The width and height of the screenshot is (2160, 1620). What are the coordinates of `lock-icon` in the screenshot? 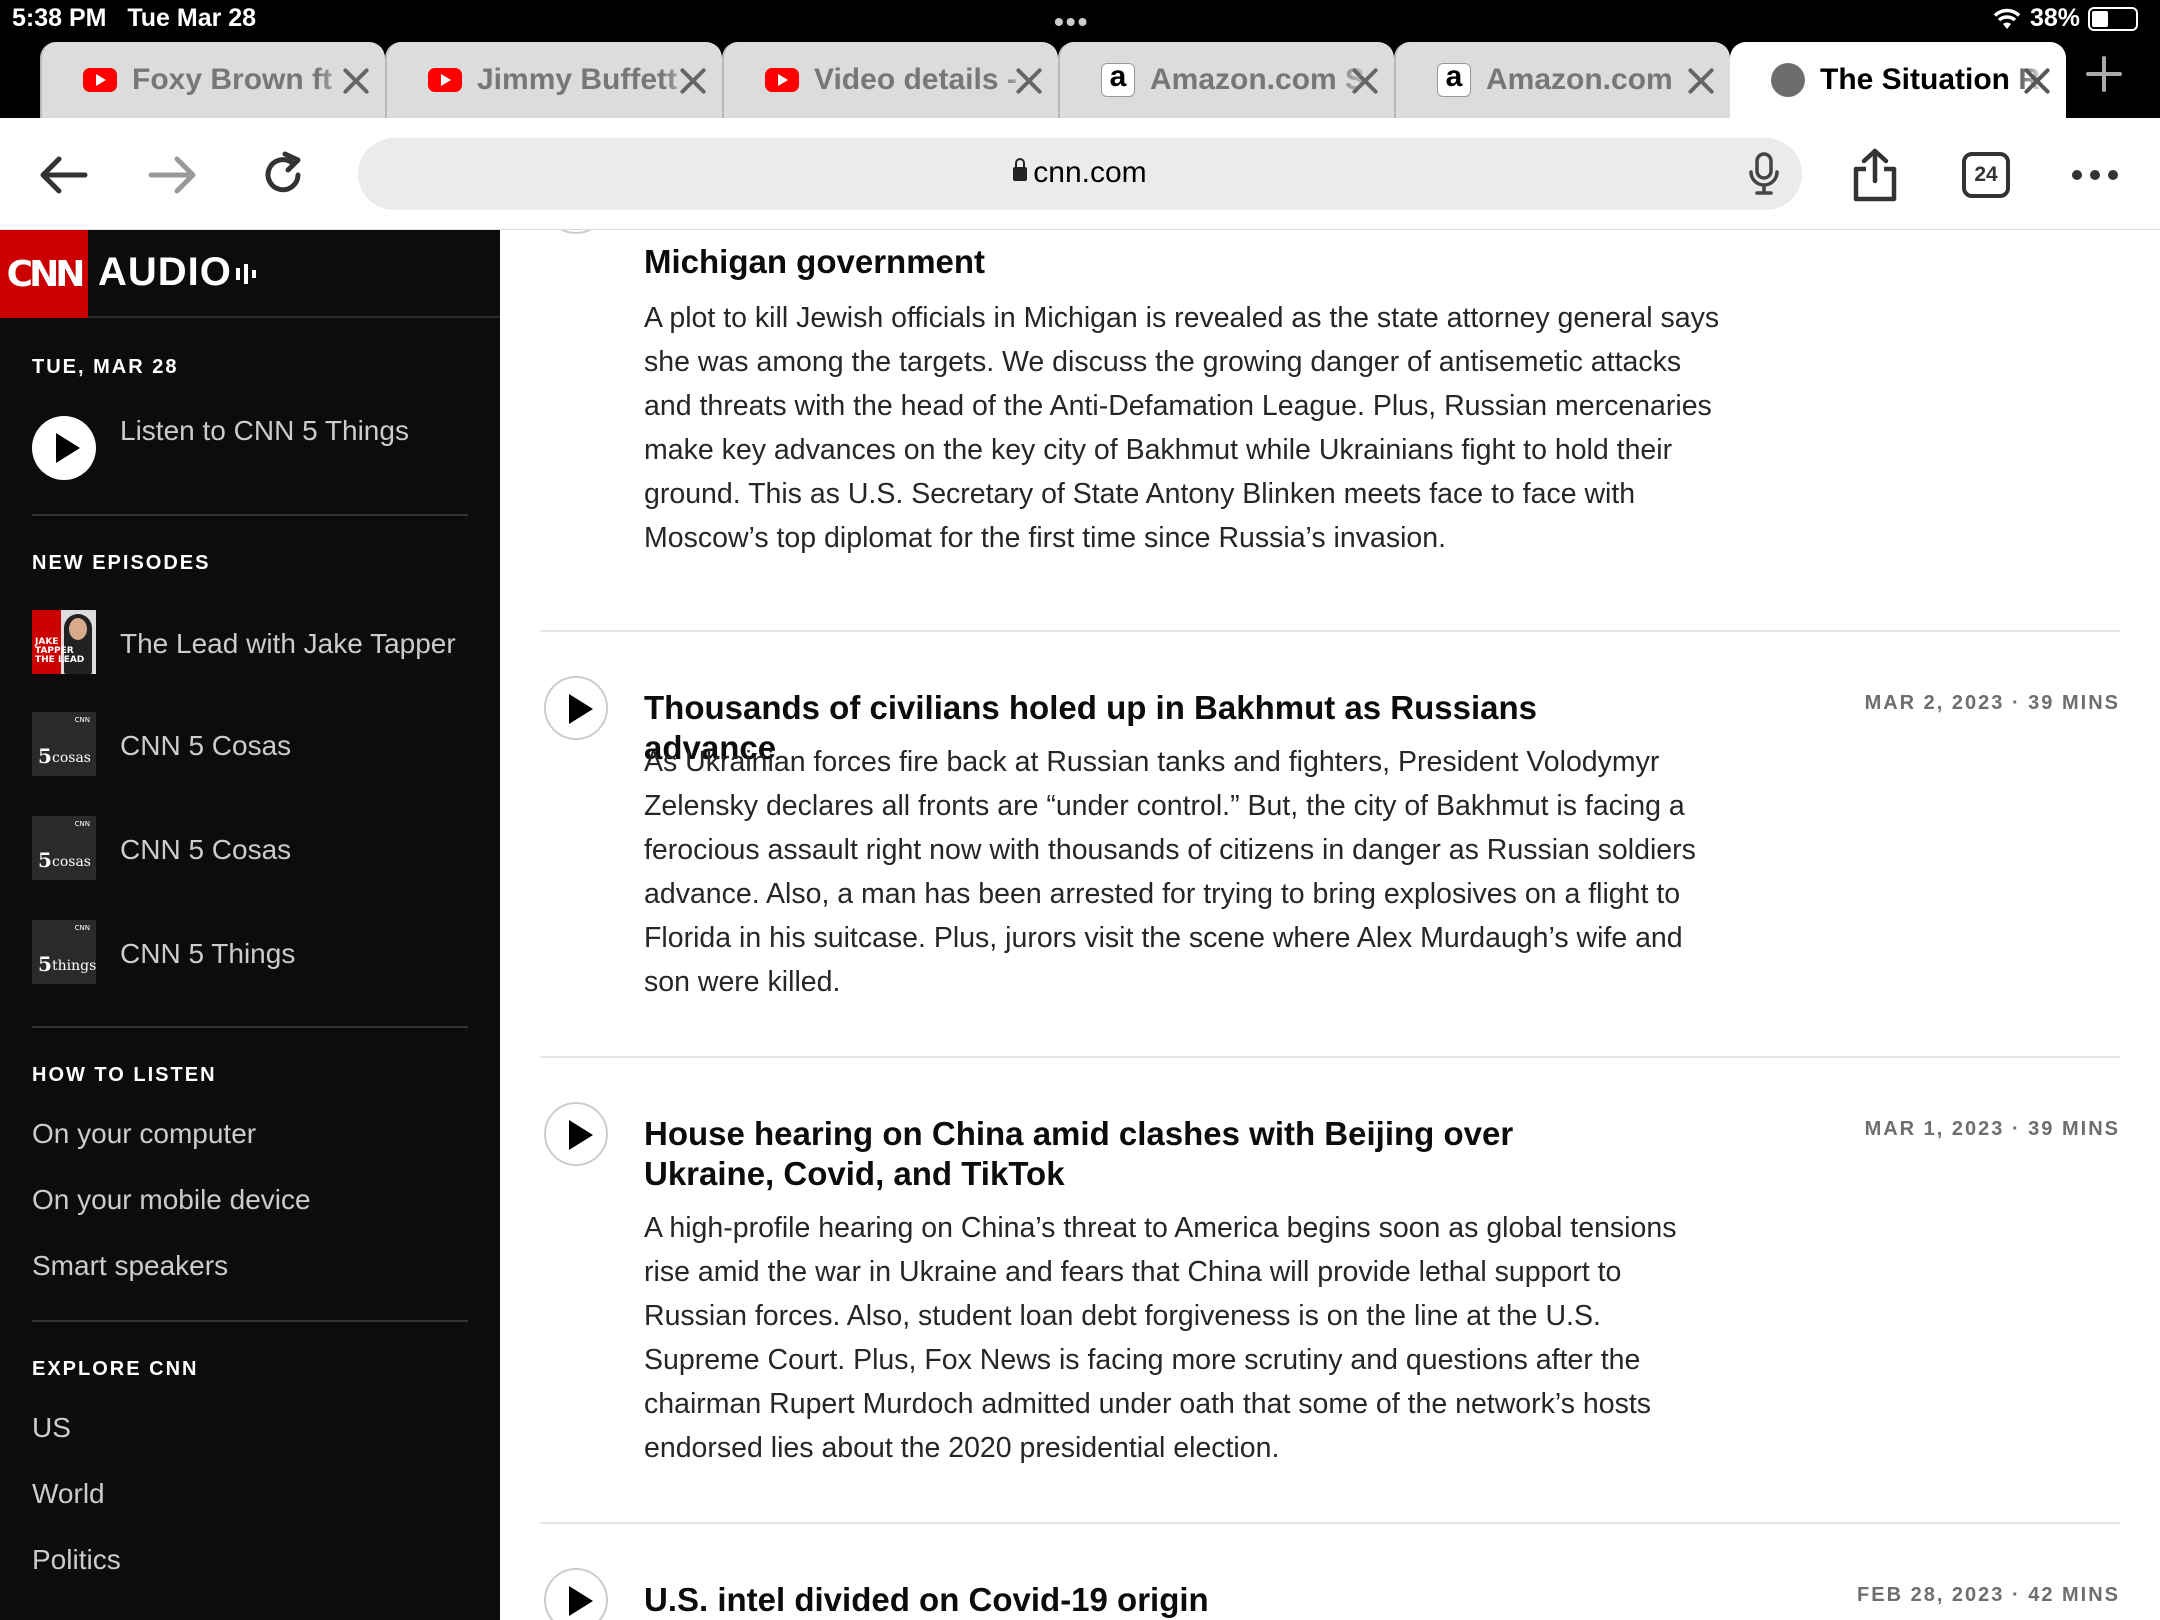 It's located at (1020, 169).